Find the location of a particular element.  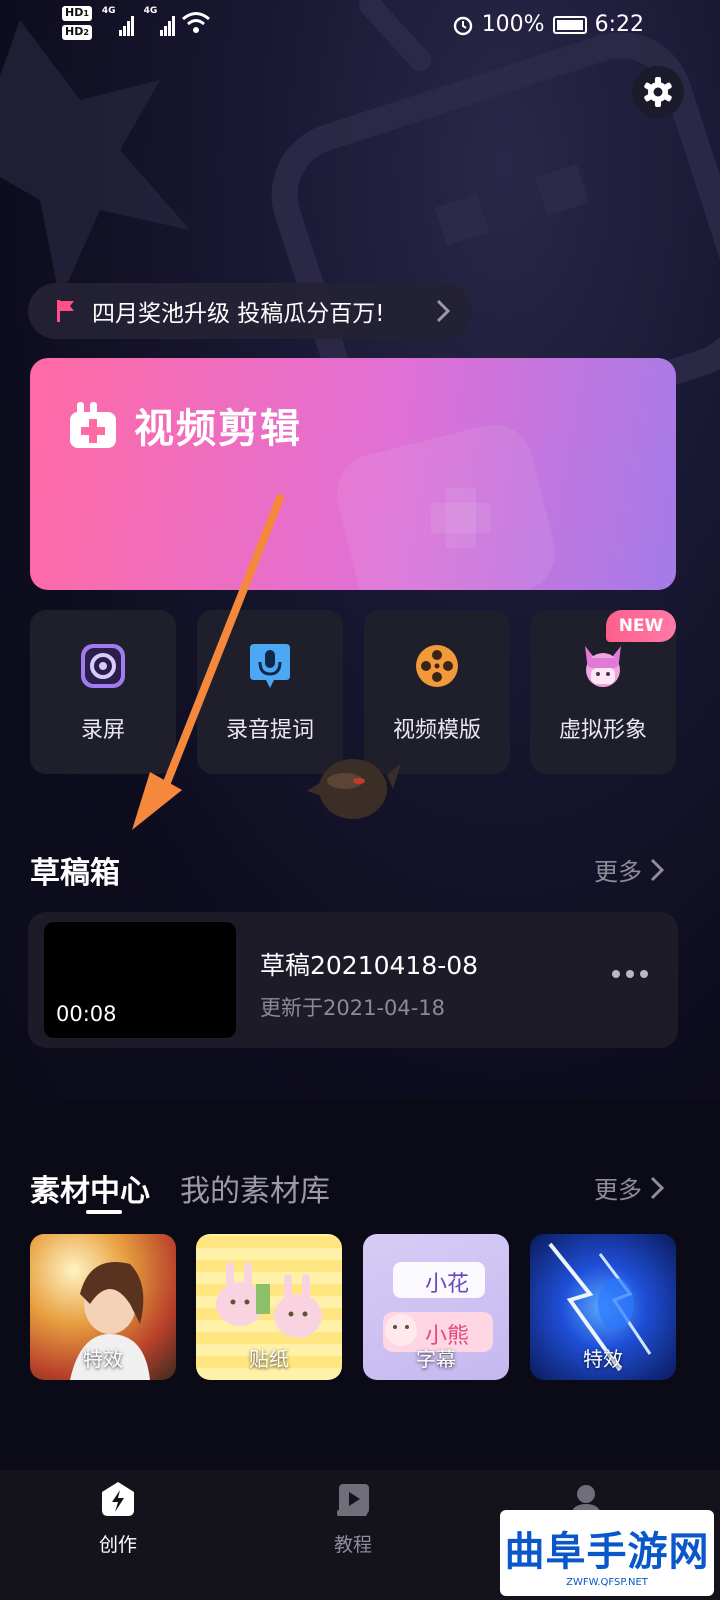

video-edit-card: 视频剪辑 is located at coordinates (353, 474).